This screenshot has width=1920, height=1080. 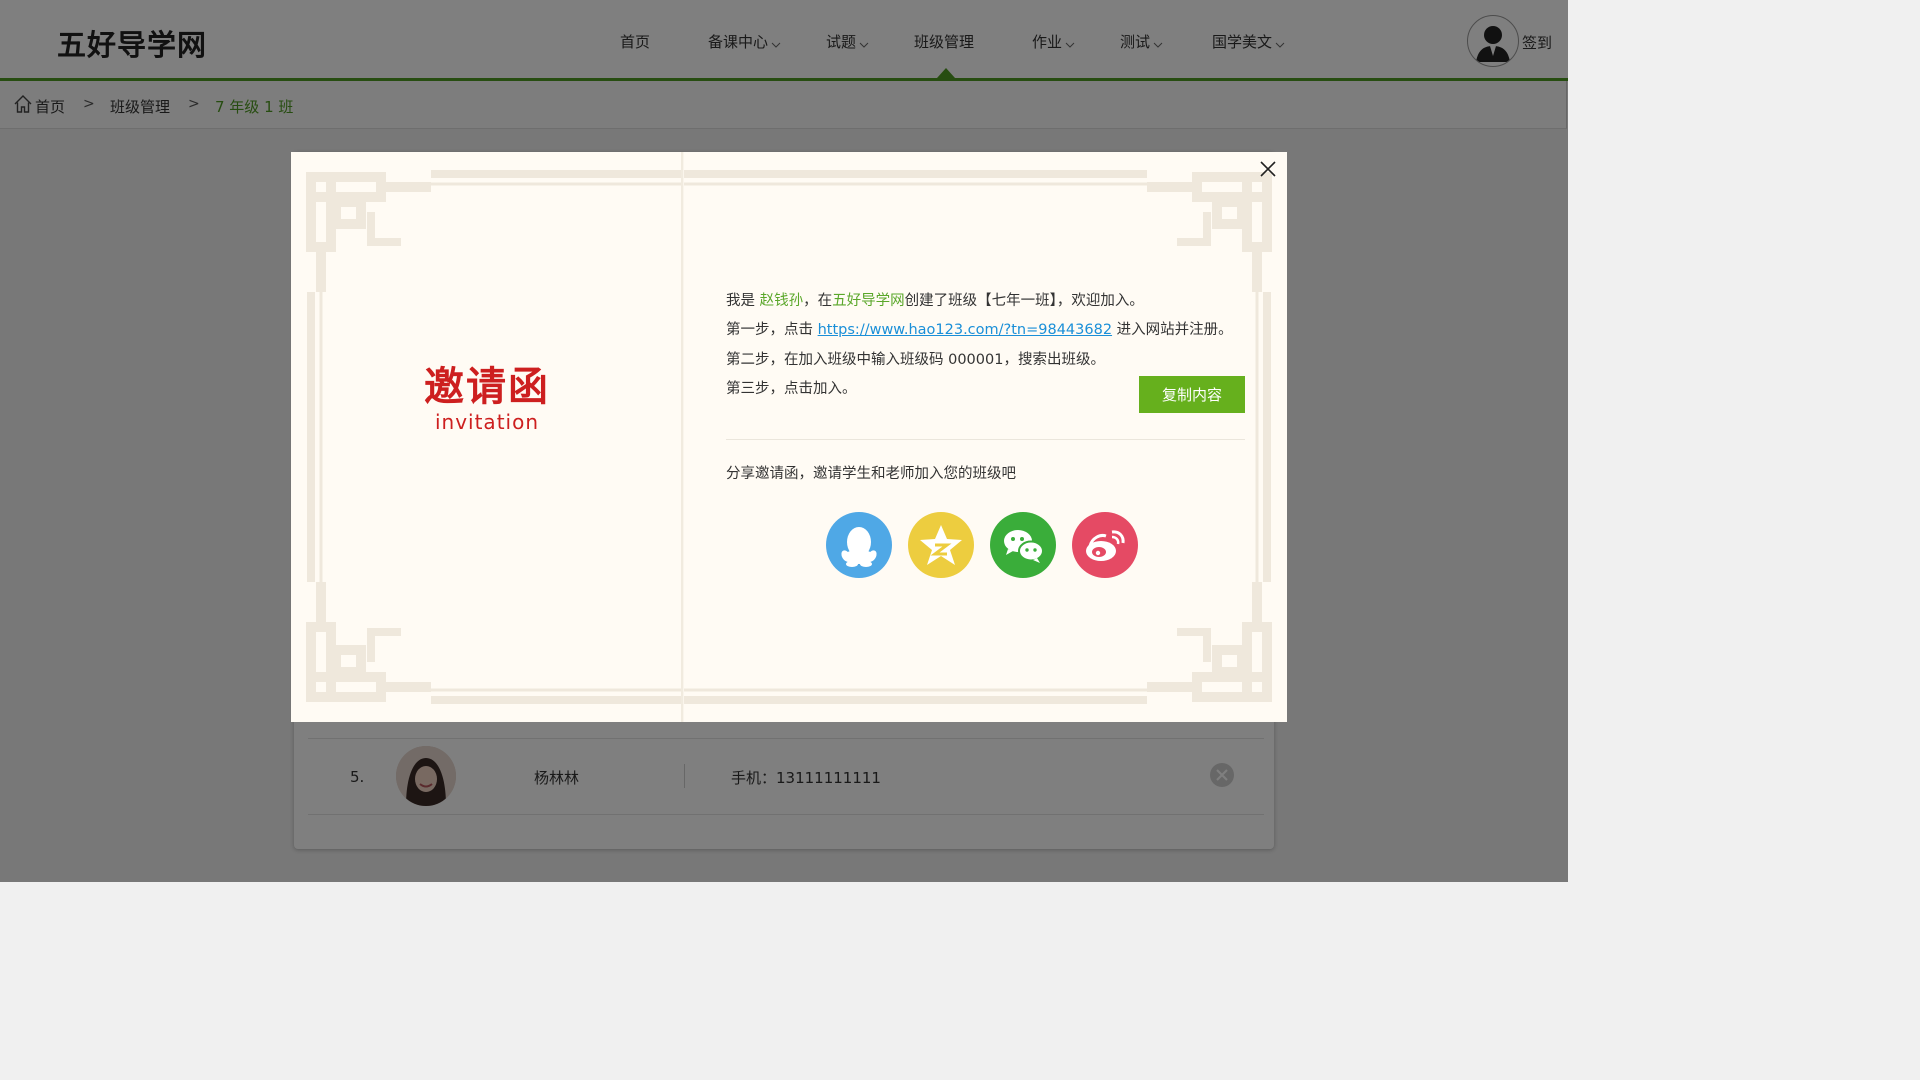 I want to click on close-modal-button, so click(x=1268, y=169).